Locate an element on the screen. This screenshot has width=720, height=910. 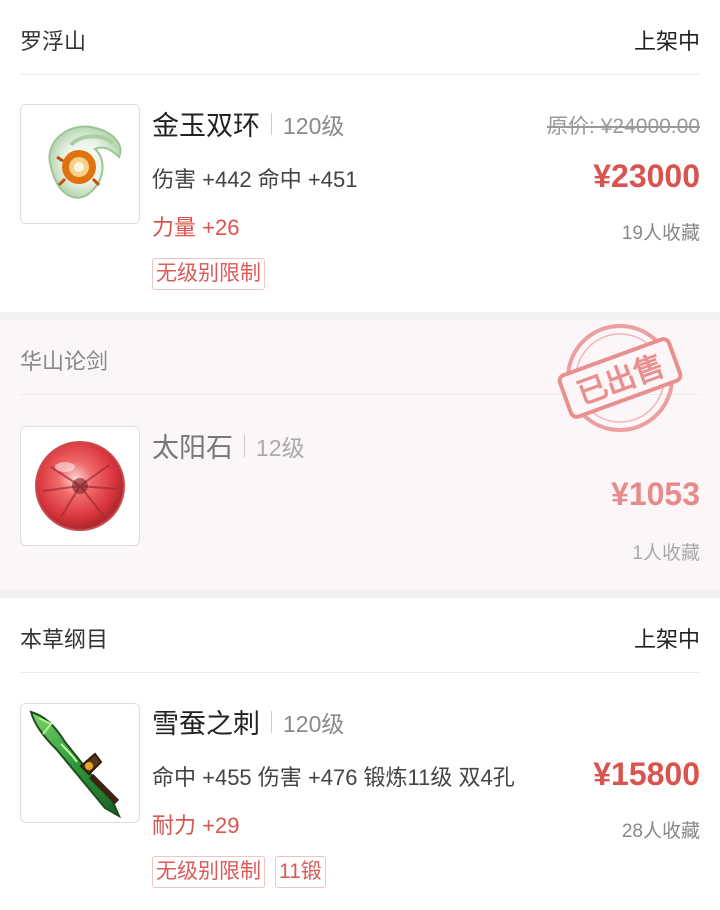
favorite-count: 19人收藏 is located at coordinates (660, 233).